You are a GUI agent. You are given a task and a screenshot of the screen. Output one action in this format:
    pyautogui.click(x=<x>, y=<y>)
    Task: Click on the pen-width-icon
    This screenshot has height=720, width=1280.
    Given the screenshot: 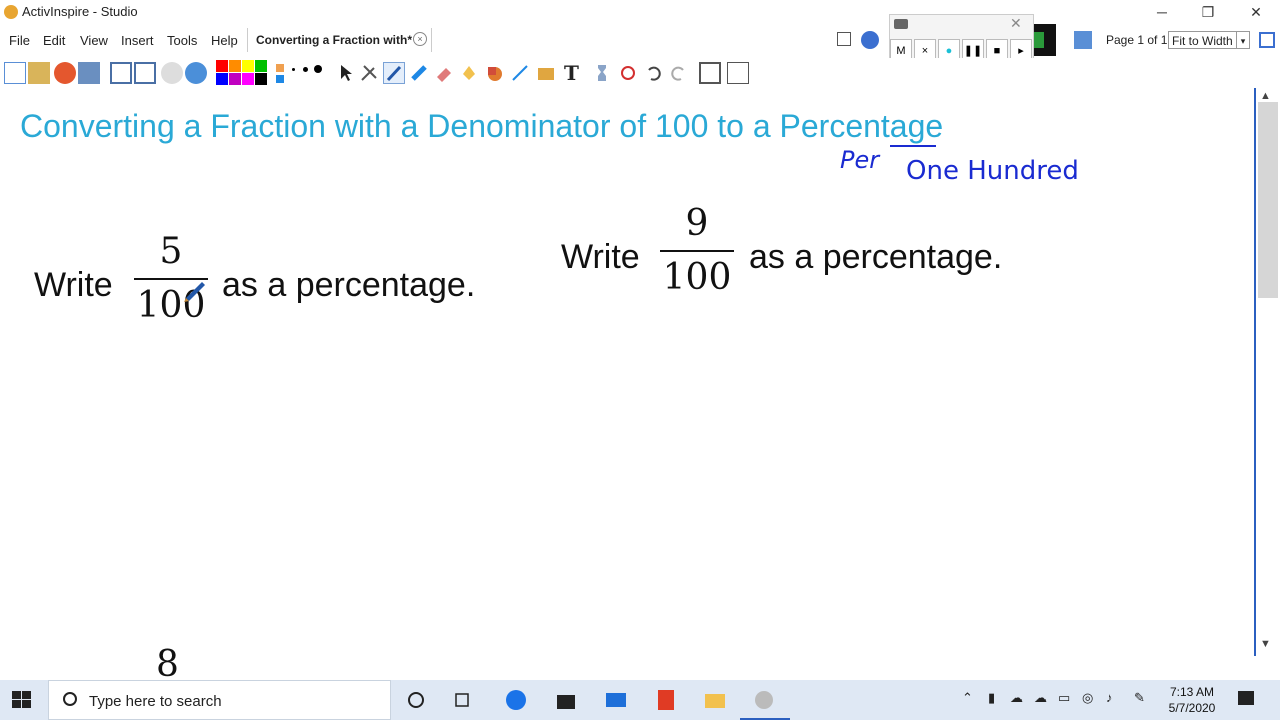 What is the action you would take?
    pyautogui.click(x=301, y=73)
    